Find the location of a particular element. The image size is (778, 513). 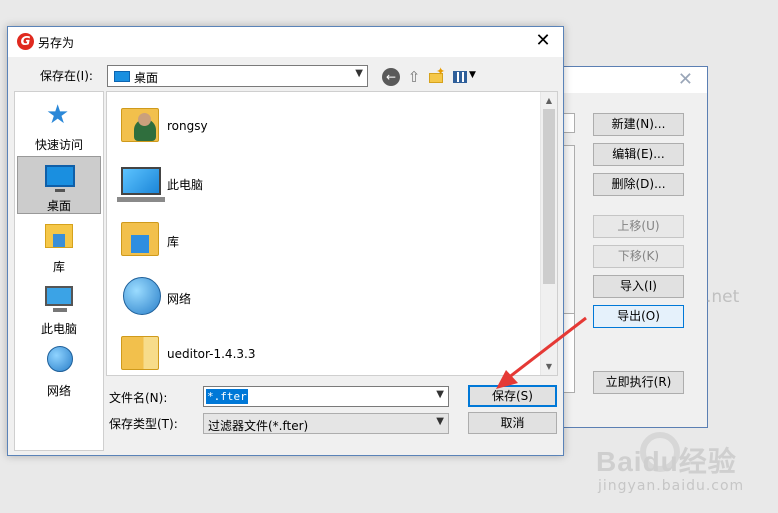

scroll-up-icon: ▲ is located at coordinates (549, 100).